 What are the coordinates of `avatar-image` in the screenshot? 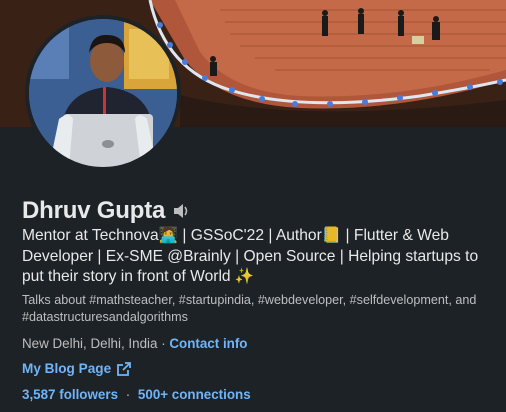 It's located at (103, 93).